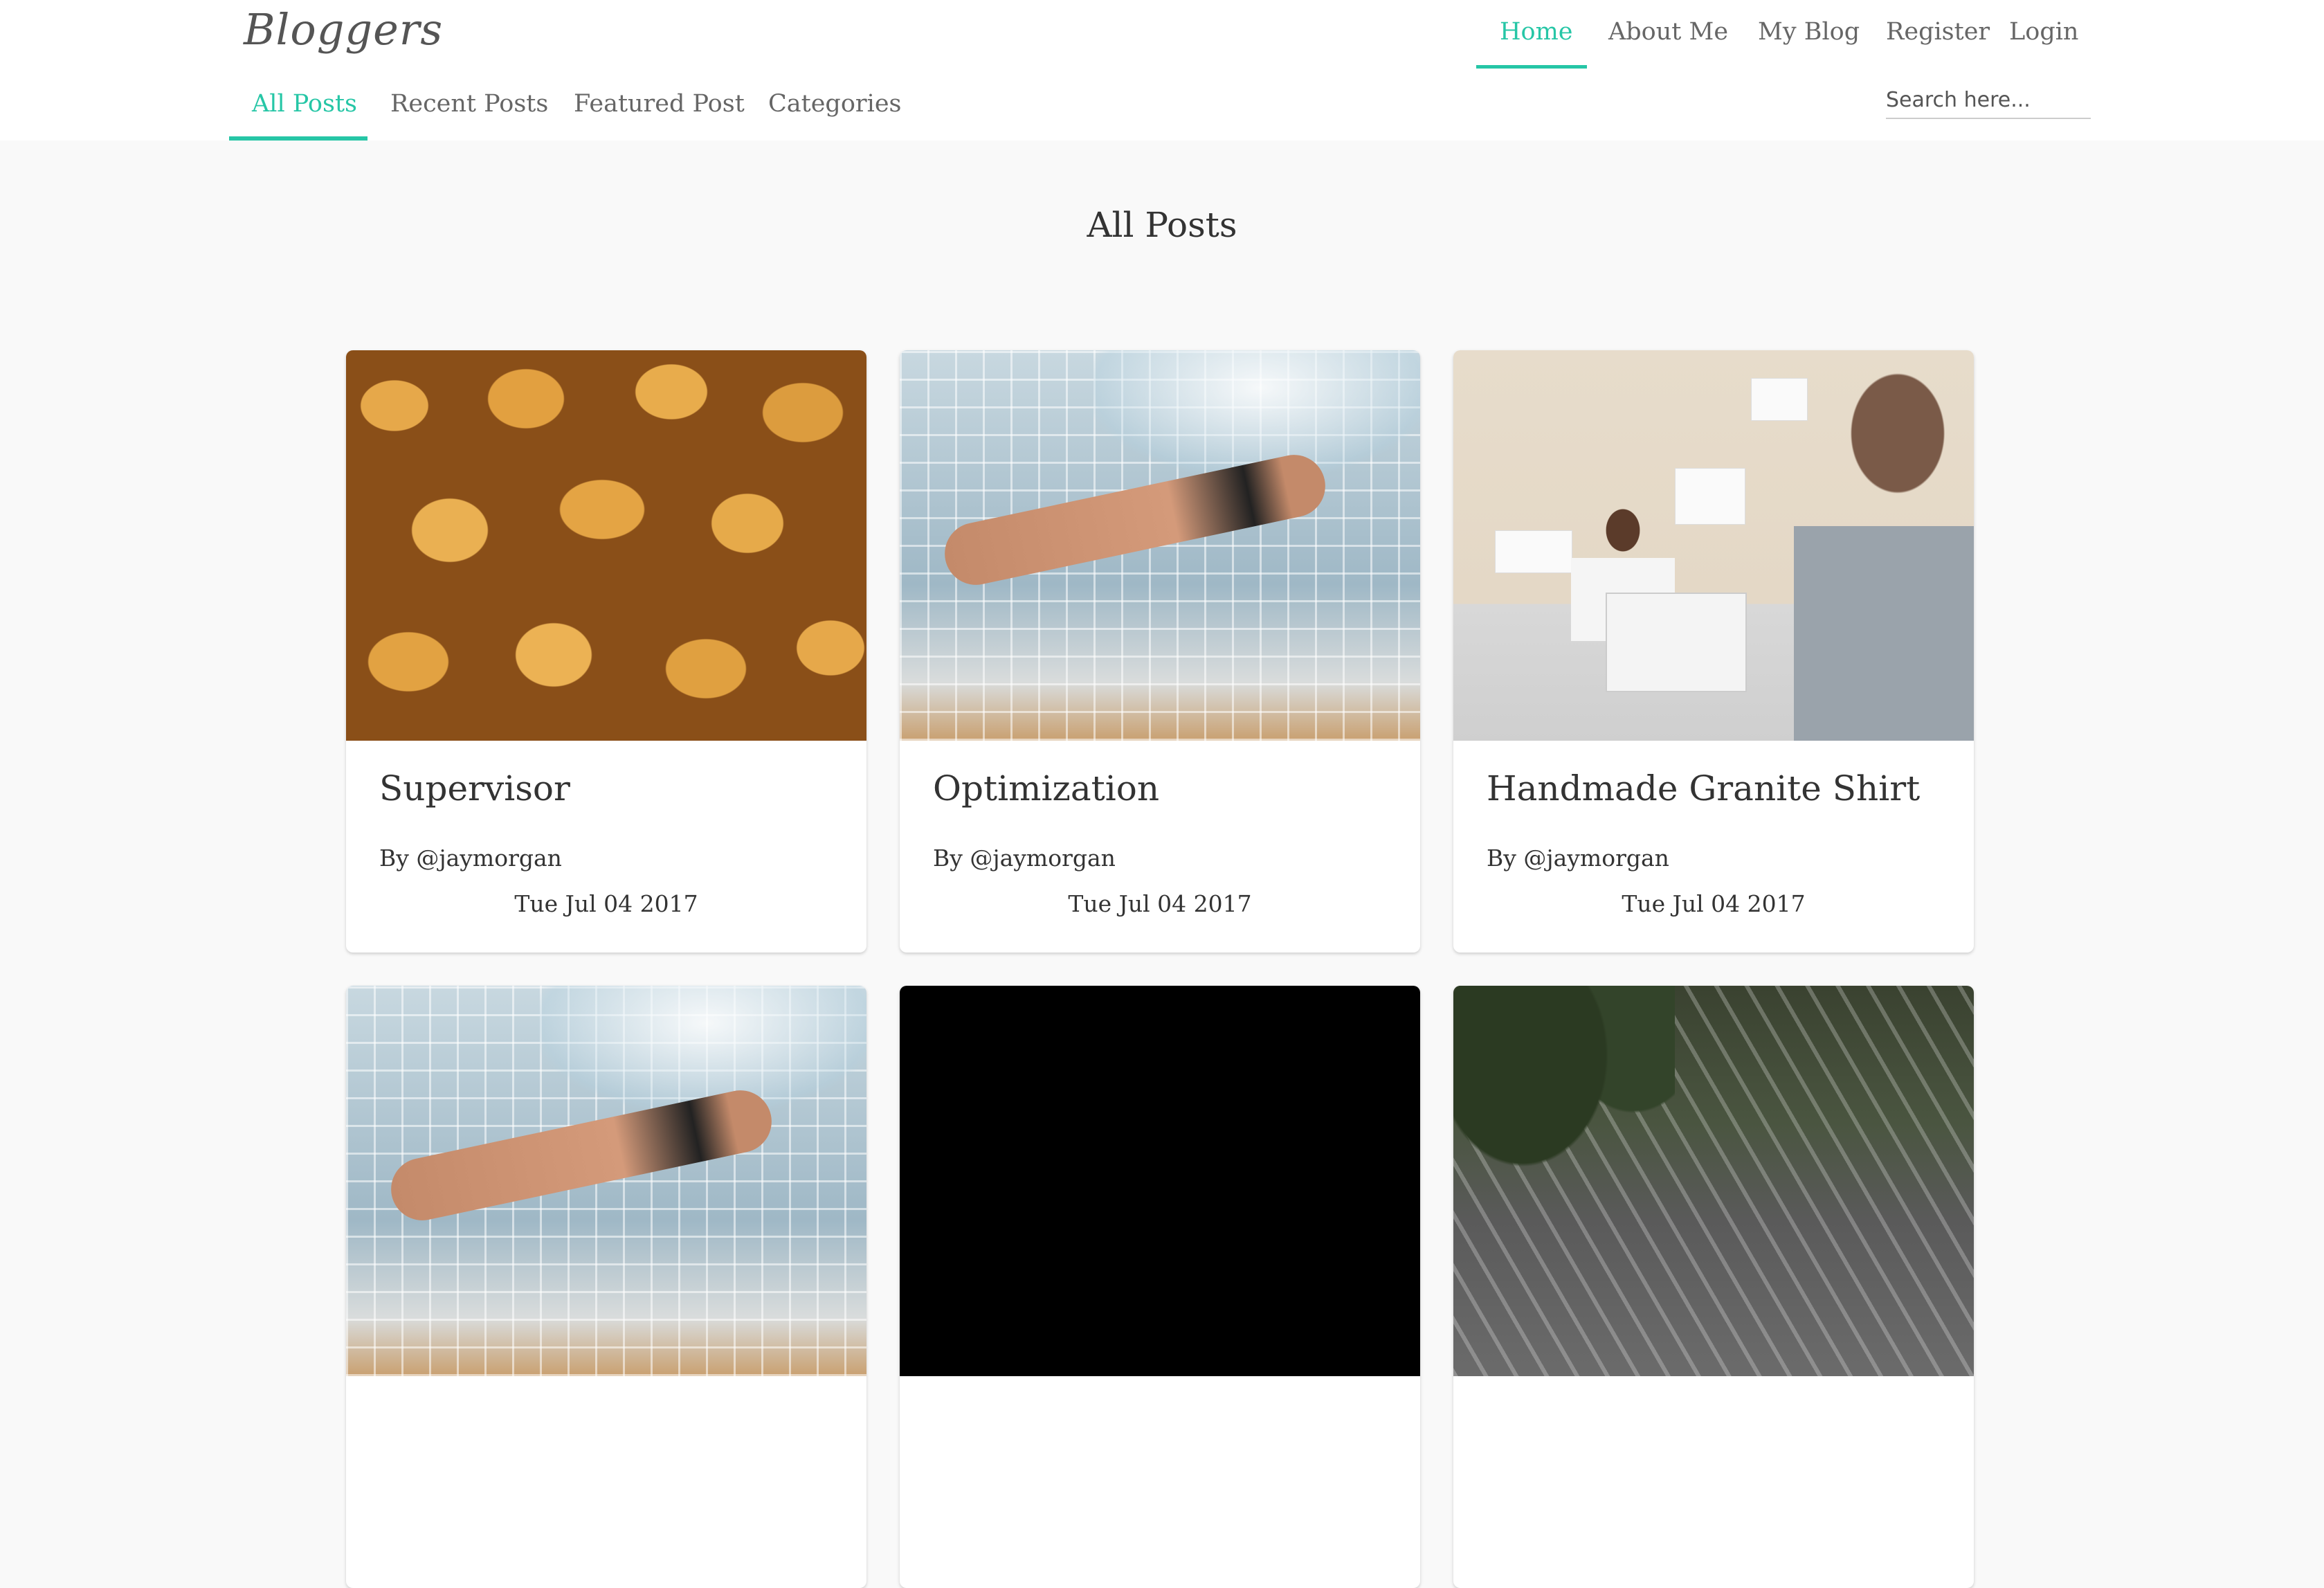 The height and width of the screenshot is (1588, 2324). I want to click on tab-featured-post: Featured Post, so click(659, 104).